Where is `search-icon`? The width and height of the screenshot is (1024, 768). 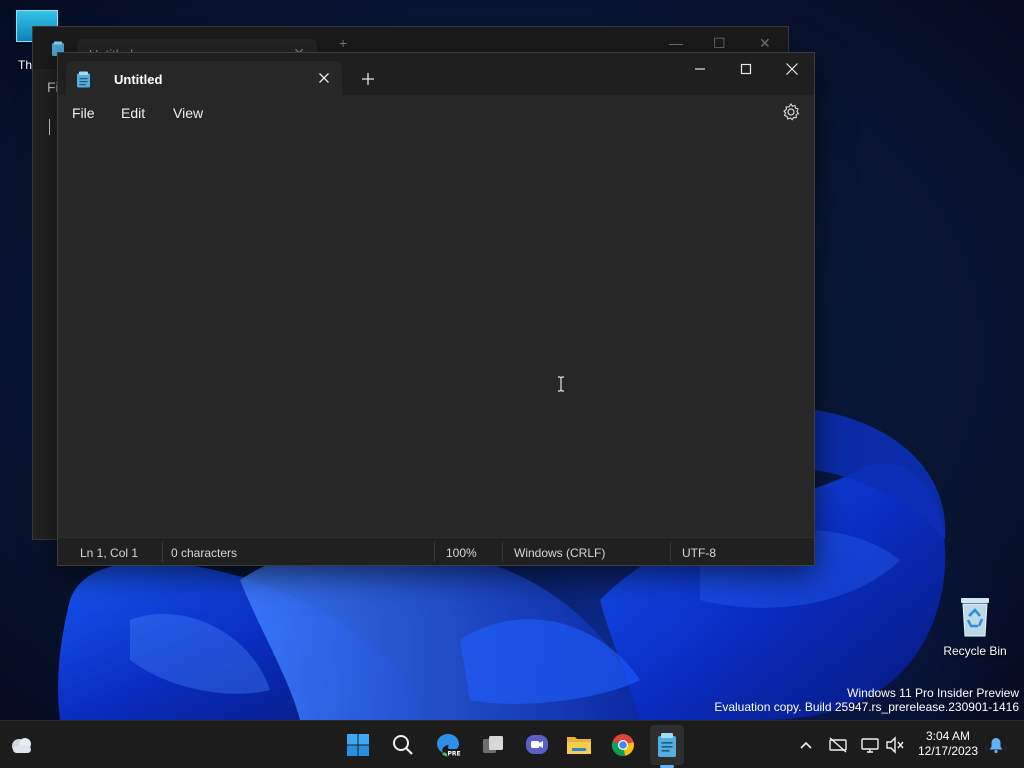 search-icon is located at coordinates (403, 745).